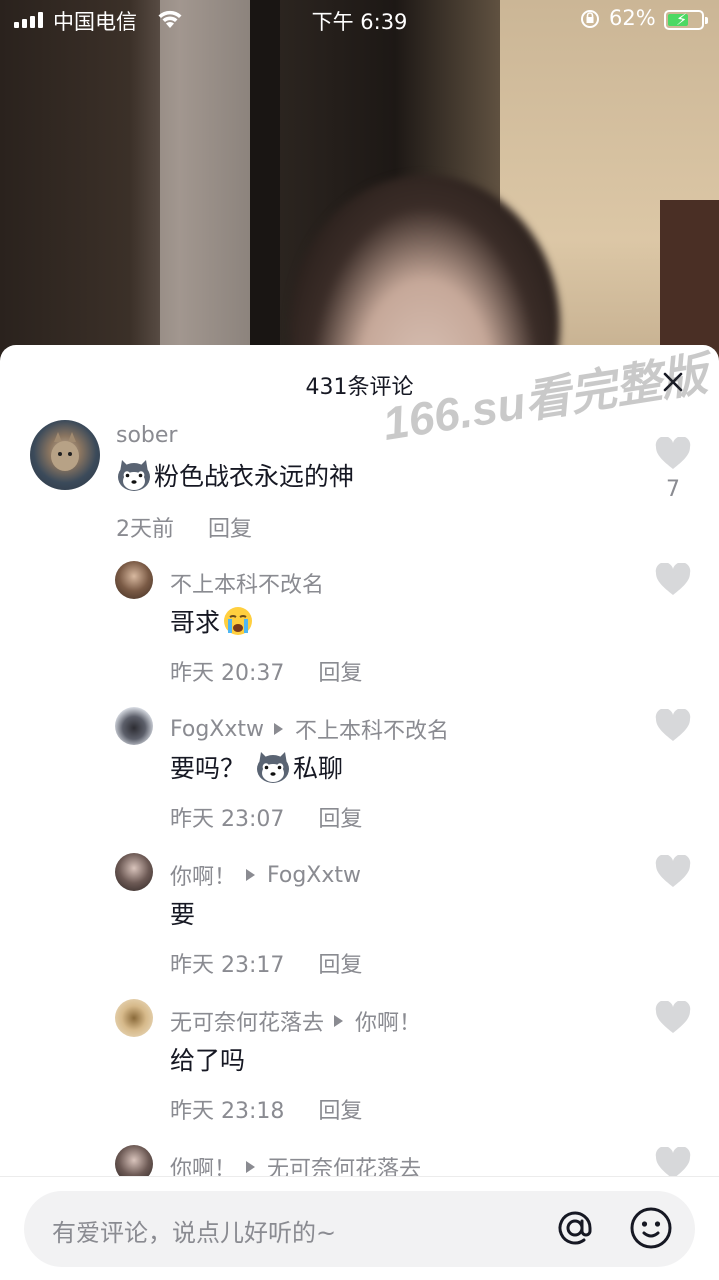  I want to click on comment-time: 昨天 20:37, so click(227, 673).